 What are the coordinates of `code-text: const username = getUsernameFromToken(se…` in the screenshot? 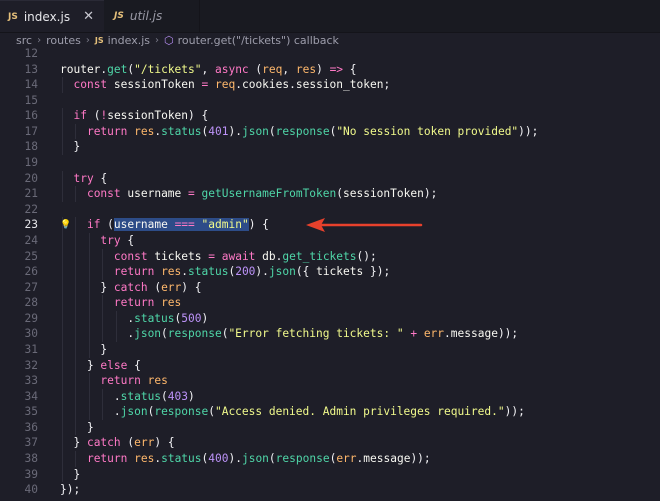 It's located at (262, 194).